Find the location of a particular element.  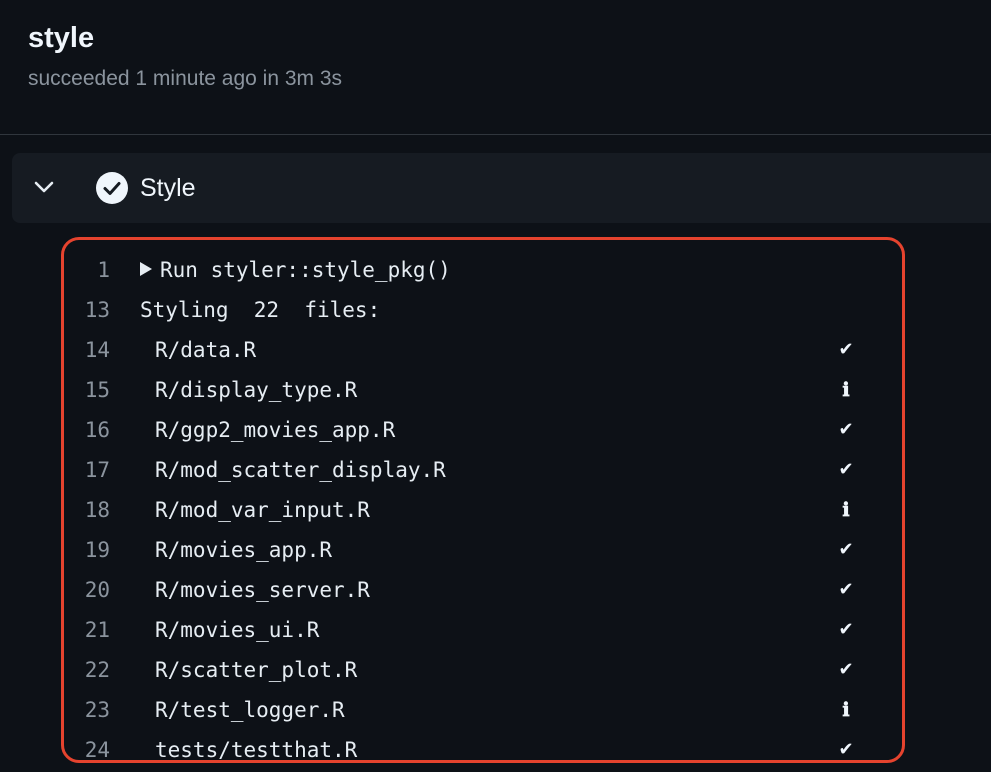

line-text: R/scatter_plot.R is located at coordinates (256, 670).